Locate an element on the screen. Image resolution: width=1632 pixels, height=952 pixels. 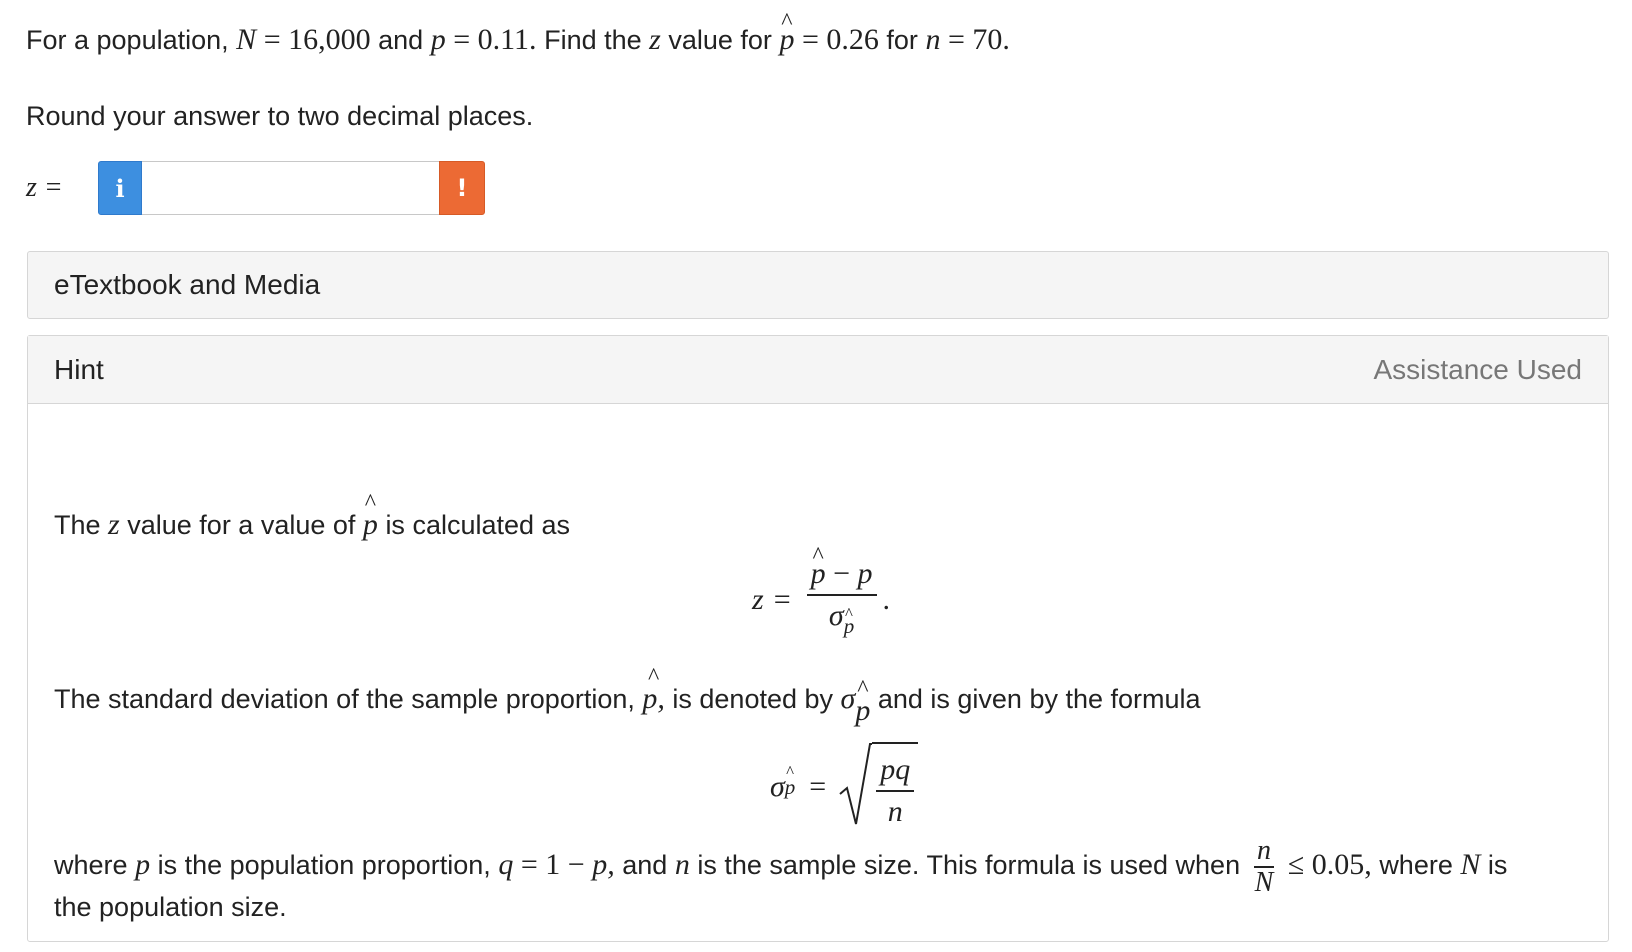
p-hat-value: 0.26 is located at coordinates (852, 39).